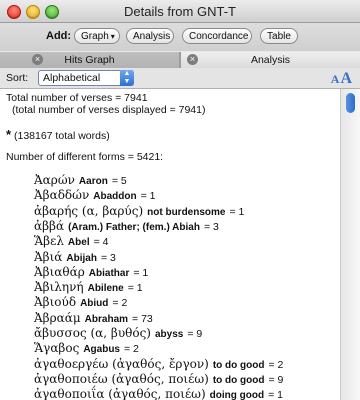 This screenshot has width=360, height=400. I want to click on list-item: Ἅγαβος Agabus = 2, so click(86, 348).